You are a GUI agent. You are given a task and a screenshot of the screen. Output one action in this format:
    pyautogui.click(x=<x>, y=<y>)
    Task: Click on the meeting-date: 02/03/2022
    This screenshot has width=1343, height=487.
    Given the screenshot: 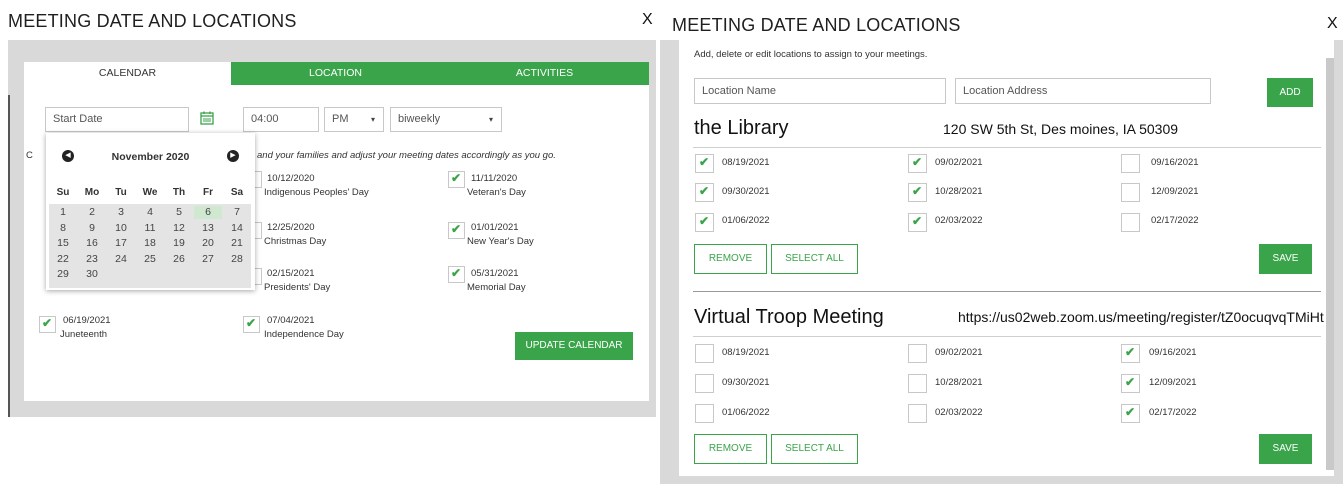 What is the action you would take?
    pyautogui.click(x=959, y=220)
    